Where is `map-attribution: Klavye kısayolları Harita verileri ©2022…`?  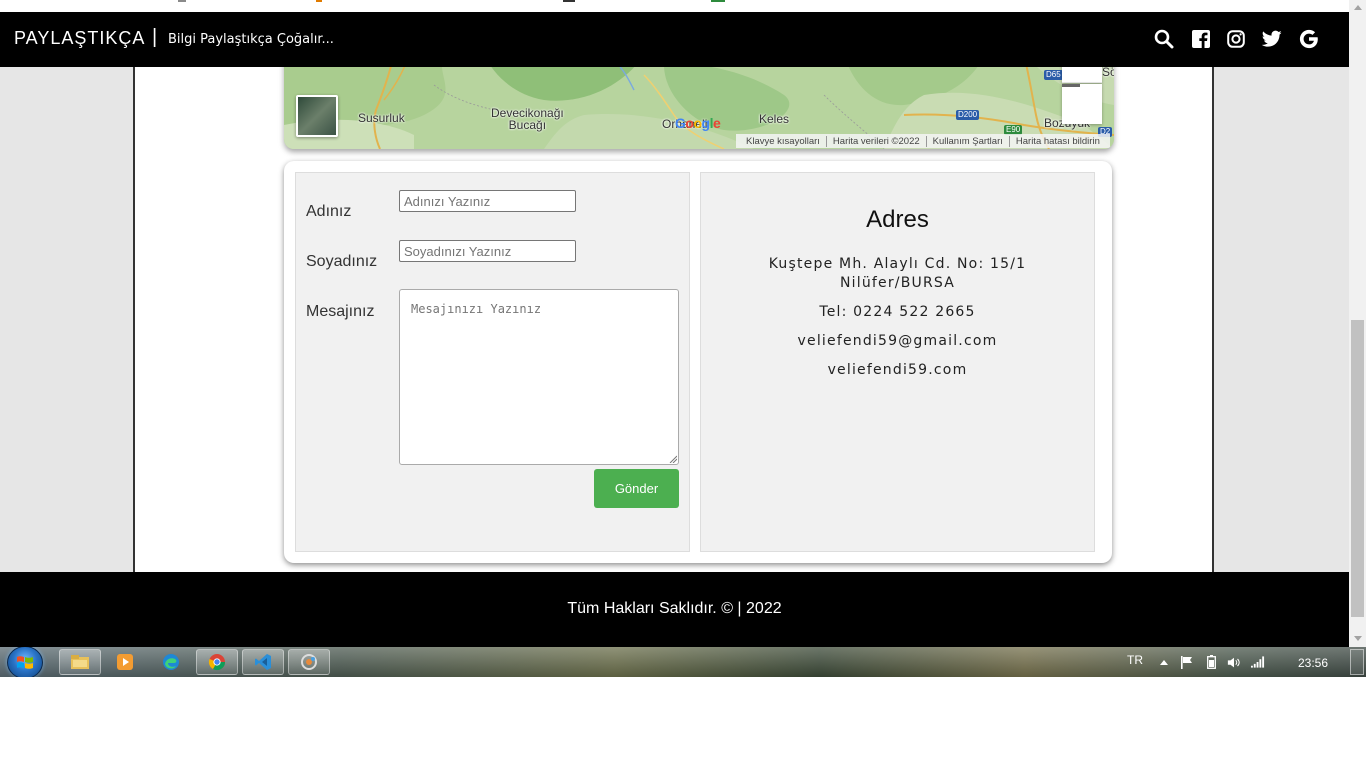 map-attribution: Klavye kısayolları Harita verileri ©2022… is located at coordinates (923, 141).